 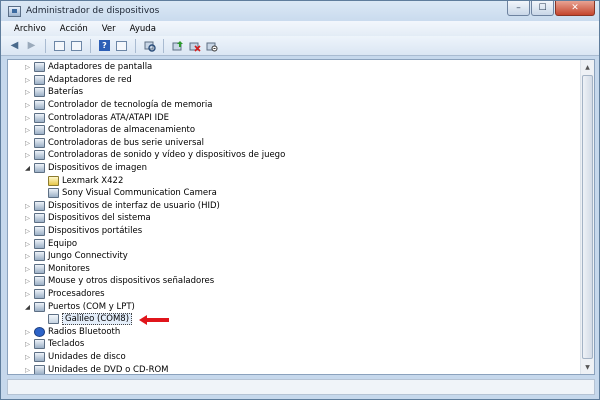 I want to click on port-icon, so click(x=39, y=306).